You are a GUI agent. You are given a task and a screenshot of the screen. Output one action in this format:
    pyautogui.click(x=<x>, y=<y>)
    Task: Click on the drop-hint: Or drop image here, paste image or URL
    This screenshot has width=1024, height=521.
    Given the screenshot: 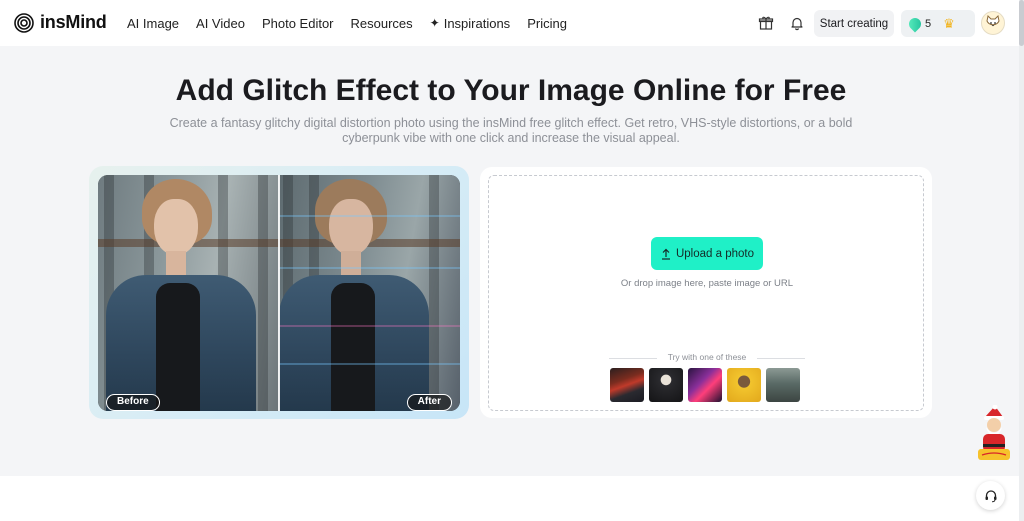 What is the action you would take?
    pyautogui.click(x=707, y=283)
    